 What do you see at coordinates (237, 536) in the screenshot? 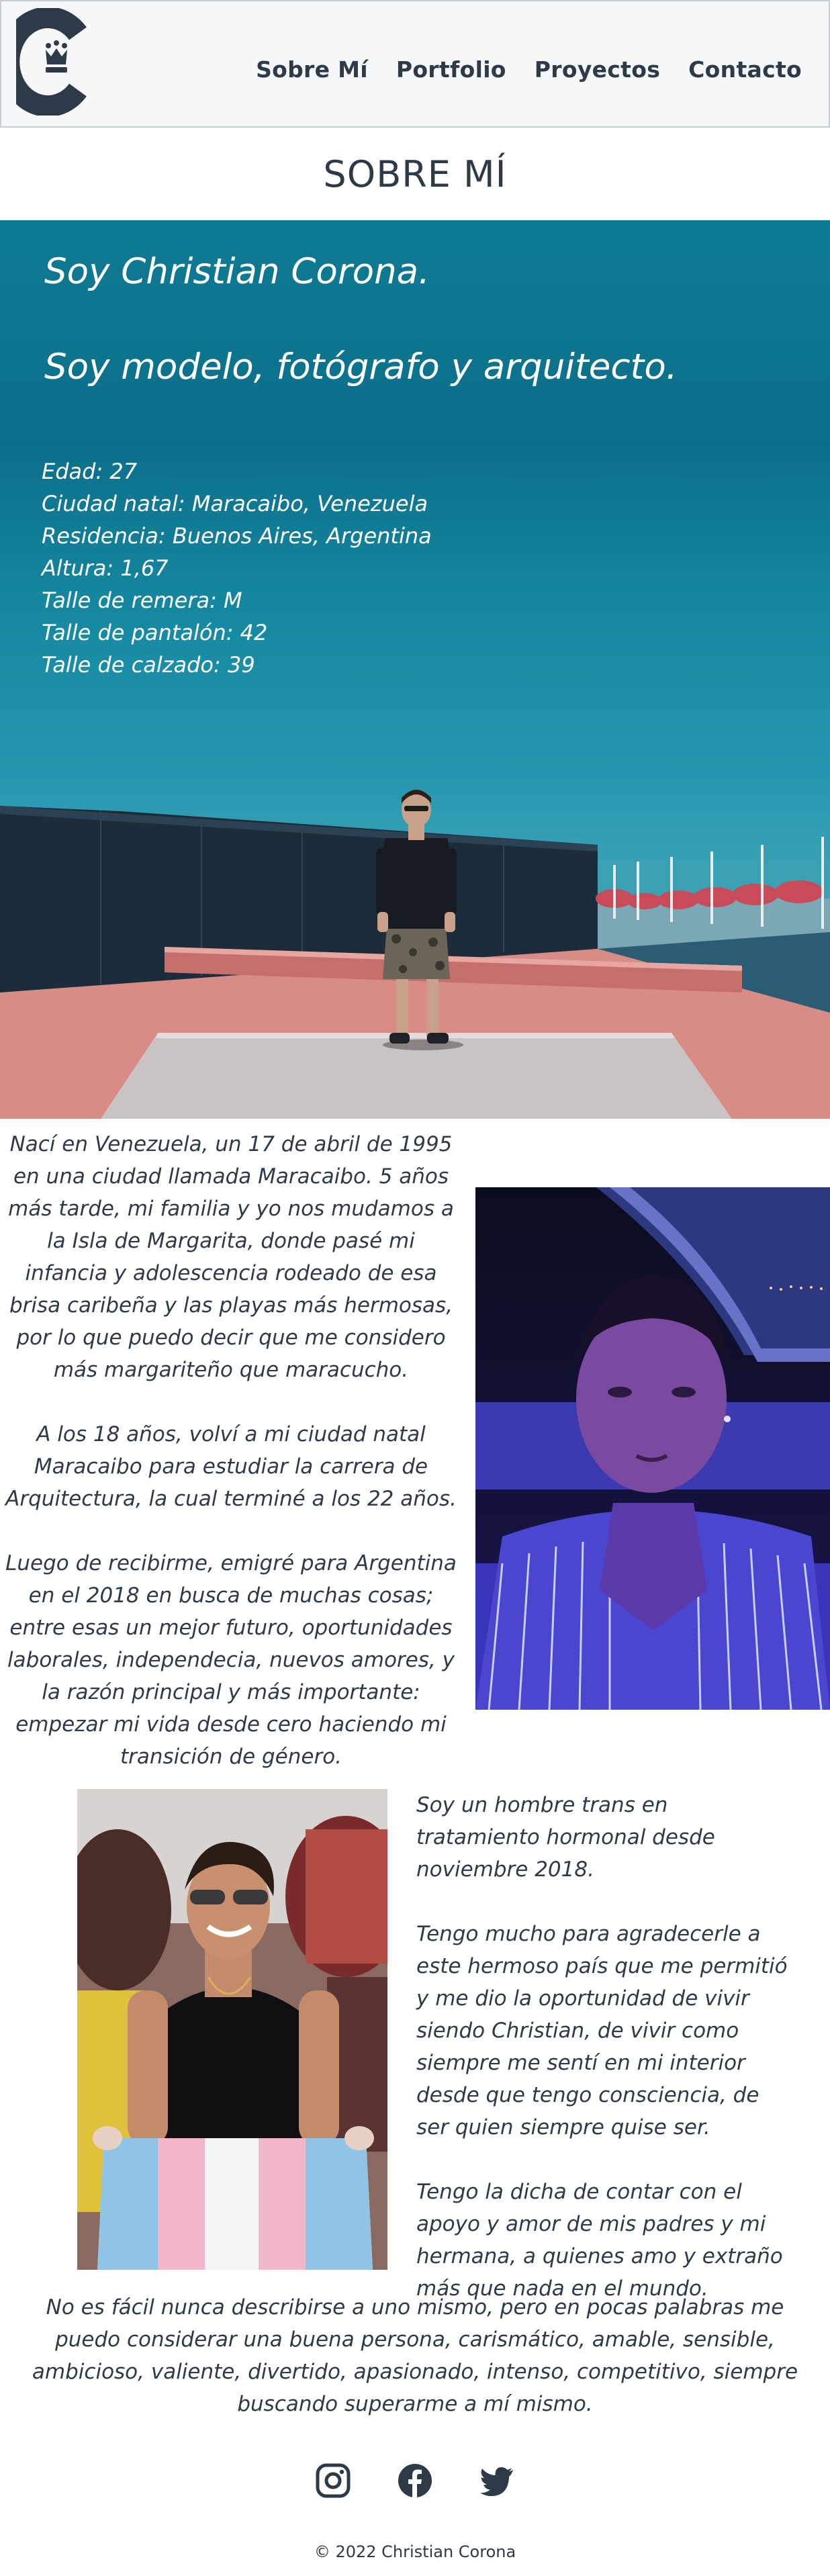
I see `fact-residence: Residencia: Buenos Aires, Argentina` at bounding box center [237, 536].